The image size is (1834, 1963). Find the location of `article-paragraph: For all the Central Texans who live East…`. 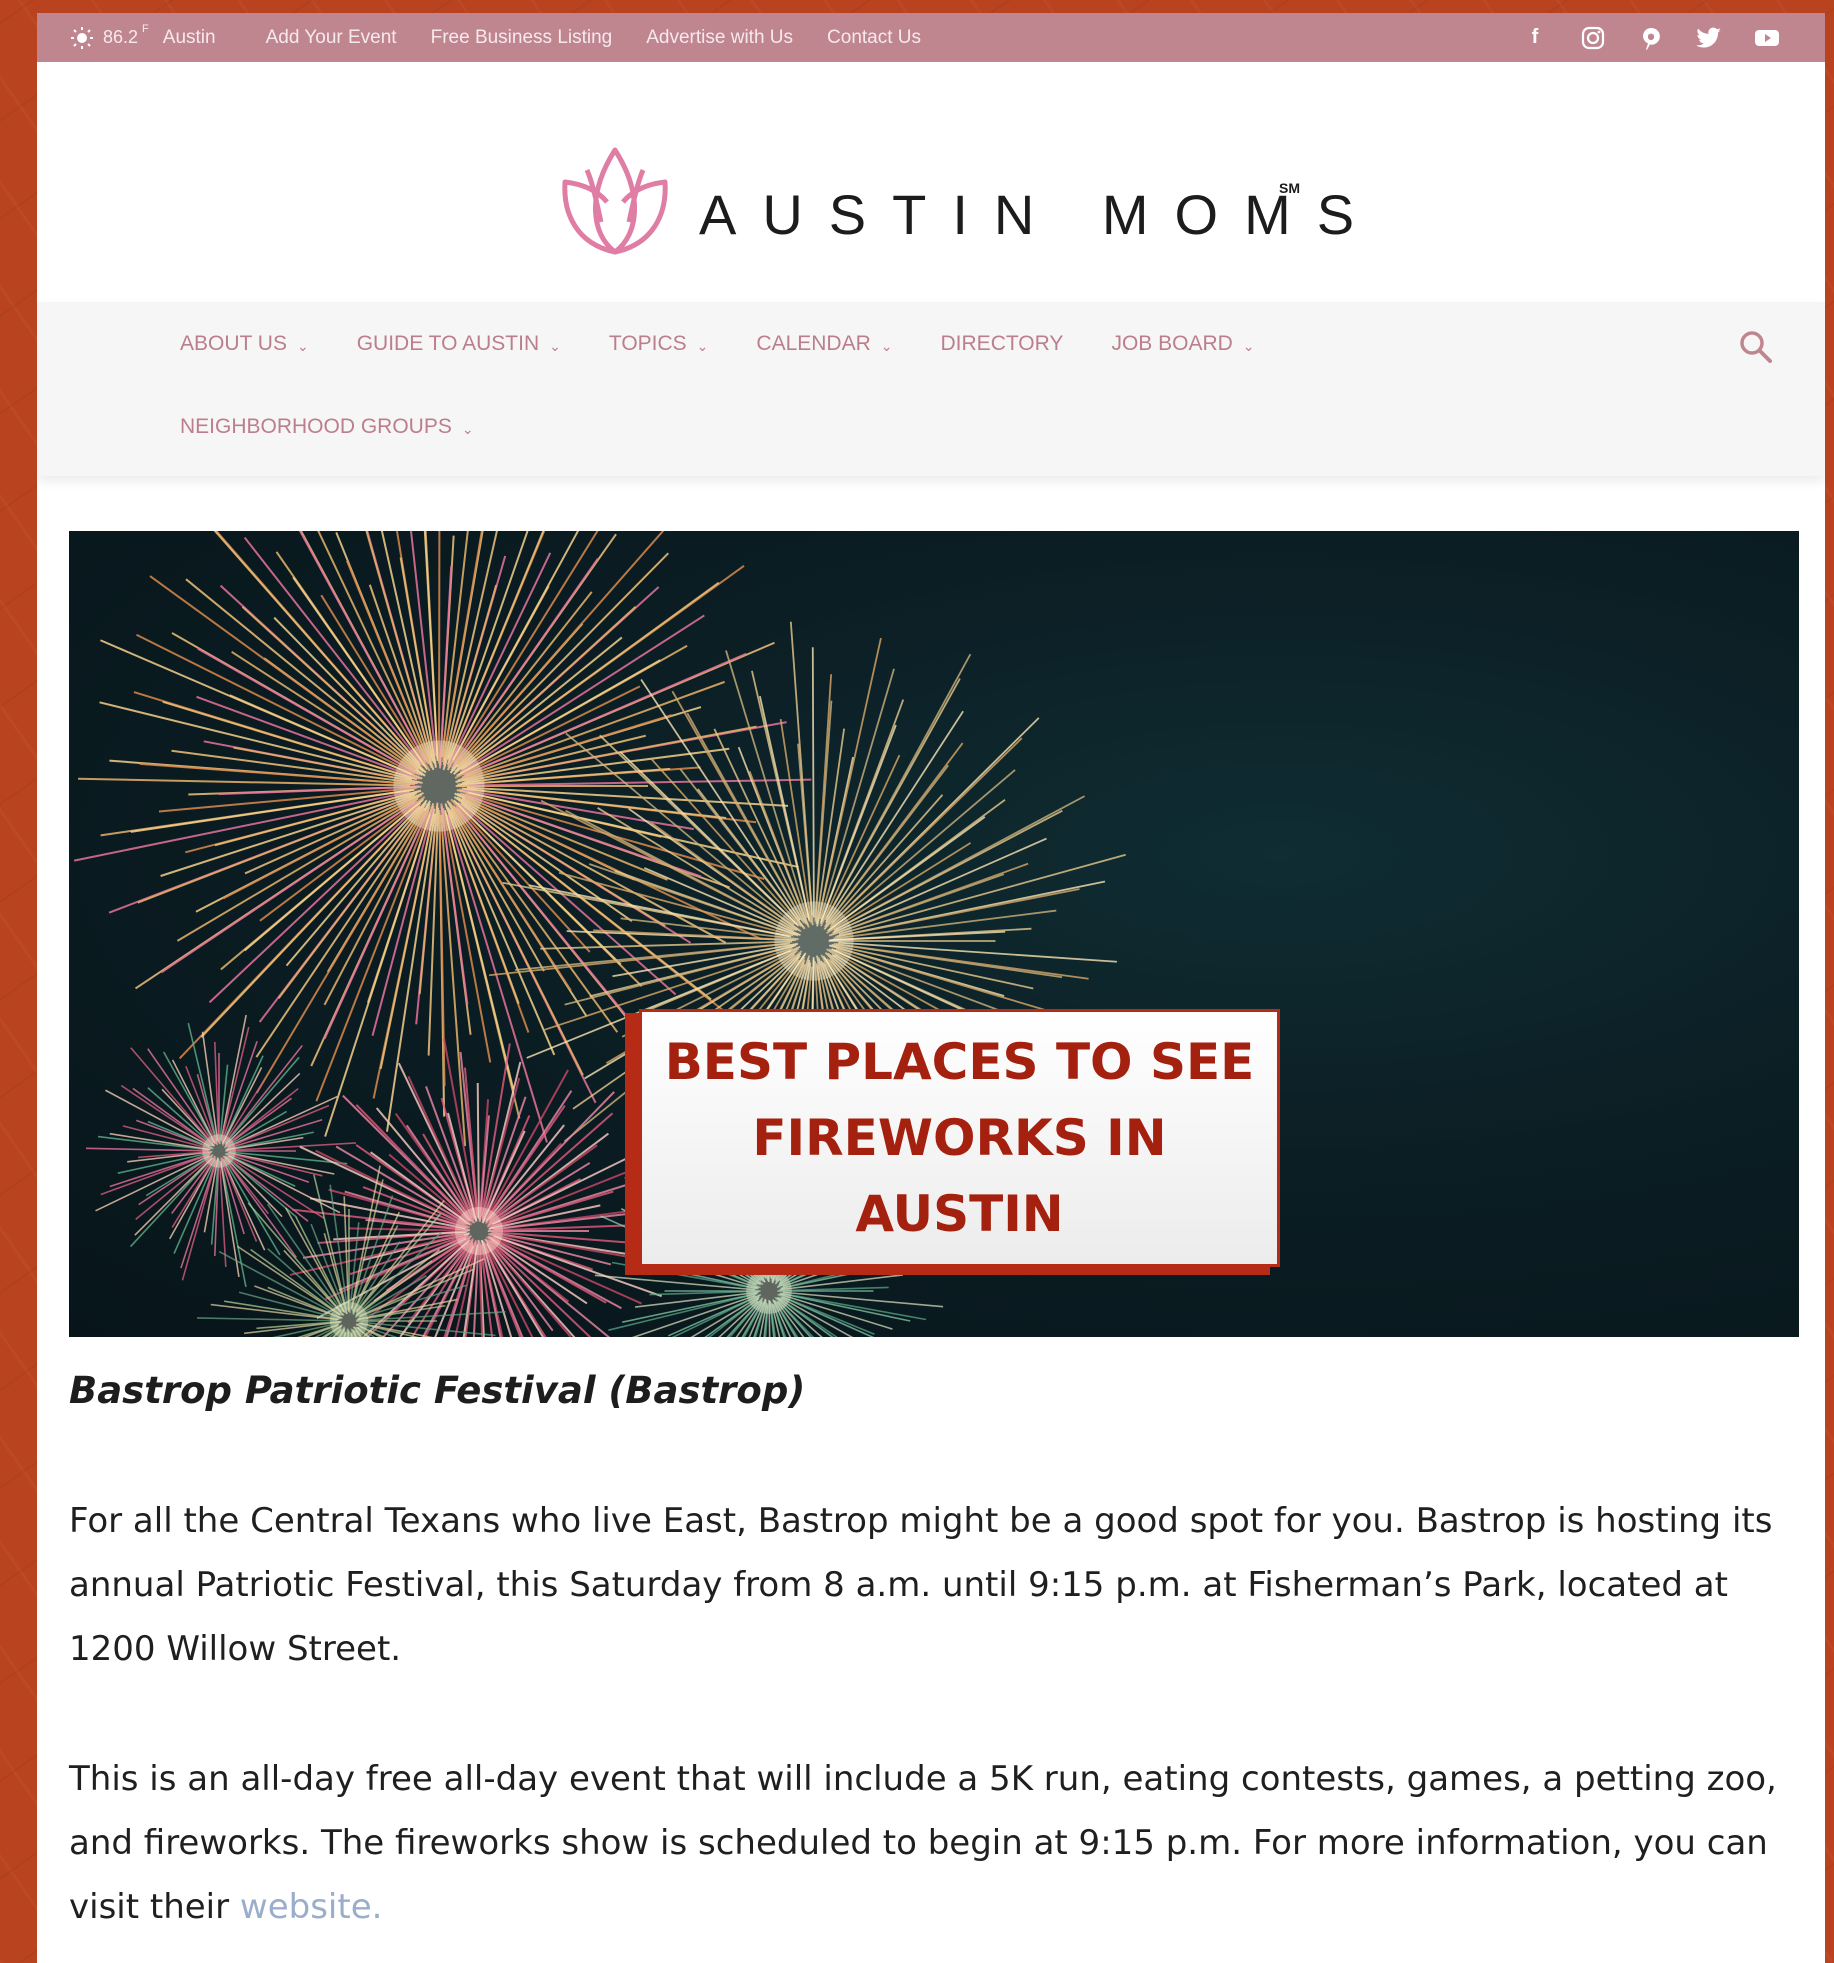

article-paragraph: For all the Central Texans who live East… is located at coordinates (921, 1585).